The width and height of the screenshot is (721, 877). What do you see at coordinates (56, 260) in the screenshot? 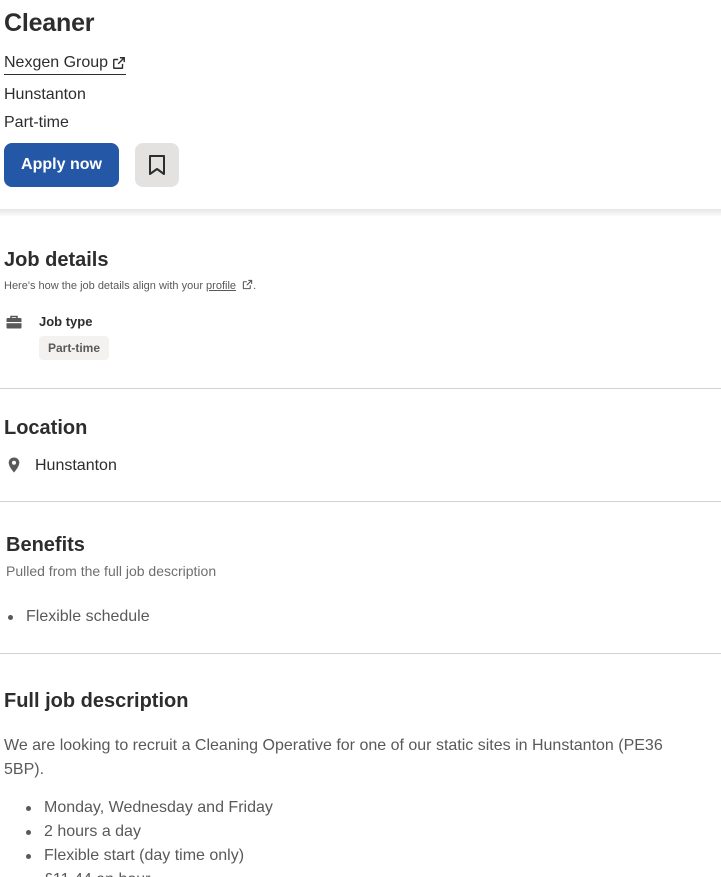
I see `job-details-title: Job details` at bounding box center [56, 260].